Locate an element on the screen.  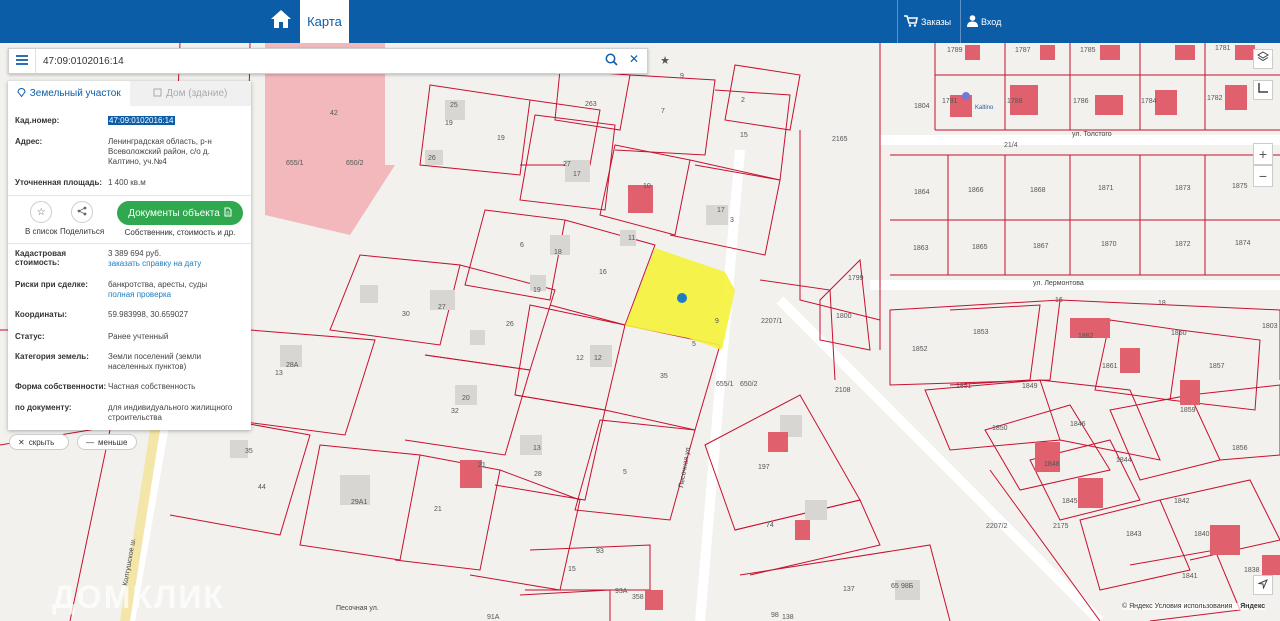
status-label: Статус: is located at coordinates (30, 336).